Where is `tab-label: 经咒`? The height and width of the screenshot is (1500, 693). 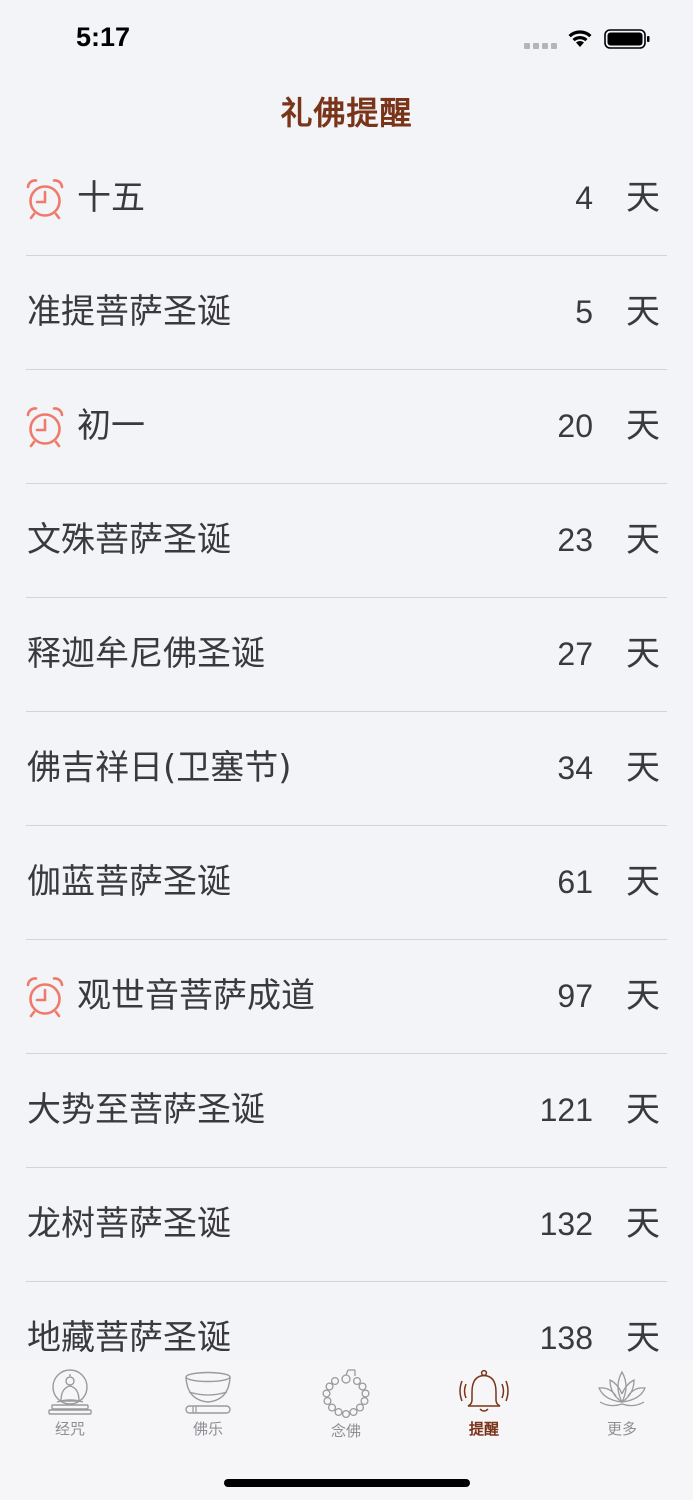 tab-label: 经咒 is located at coordinates (69, 1429).